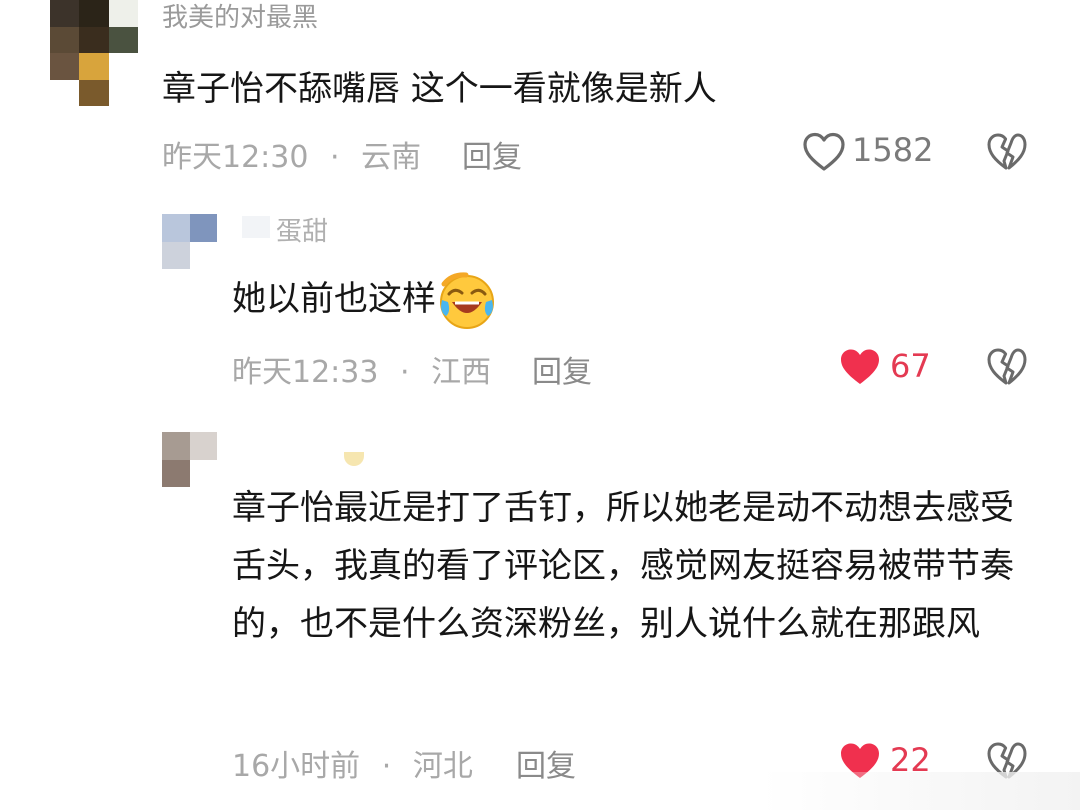 This screenshot has height=810, width=1080. Describe the element at coordinates (354, 459) in the screenshot. I see `username-emoji-icon` at that location.